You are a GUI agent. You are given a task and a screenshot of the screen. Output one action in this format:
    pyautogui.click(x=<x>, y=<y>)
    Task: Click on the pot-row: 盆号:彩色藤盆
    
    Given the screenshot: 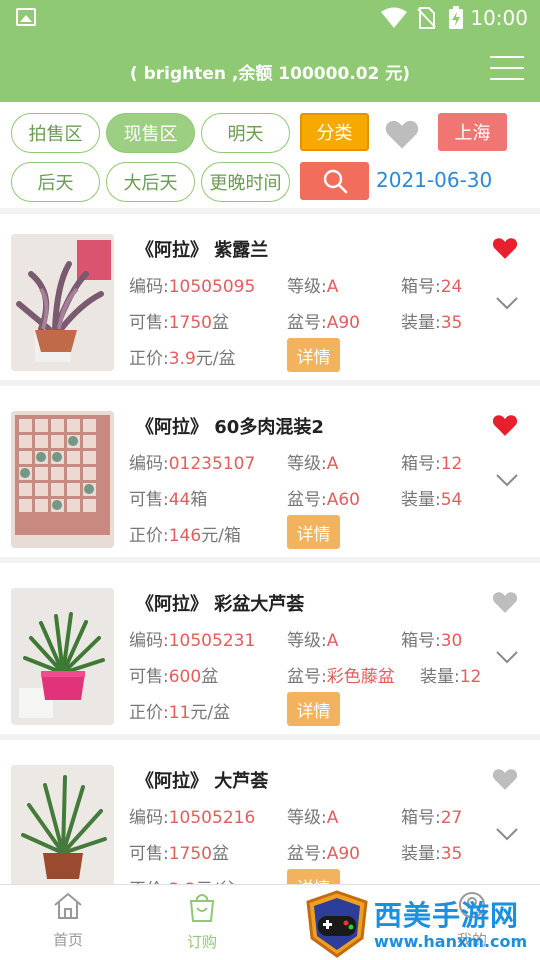 What is the action you would take?
    pyautogui.click(x=341, y=677)
    